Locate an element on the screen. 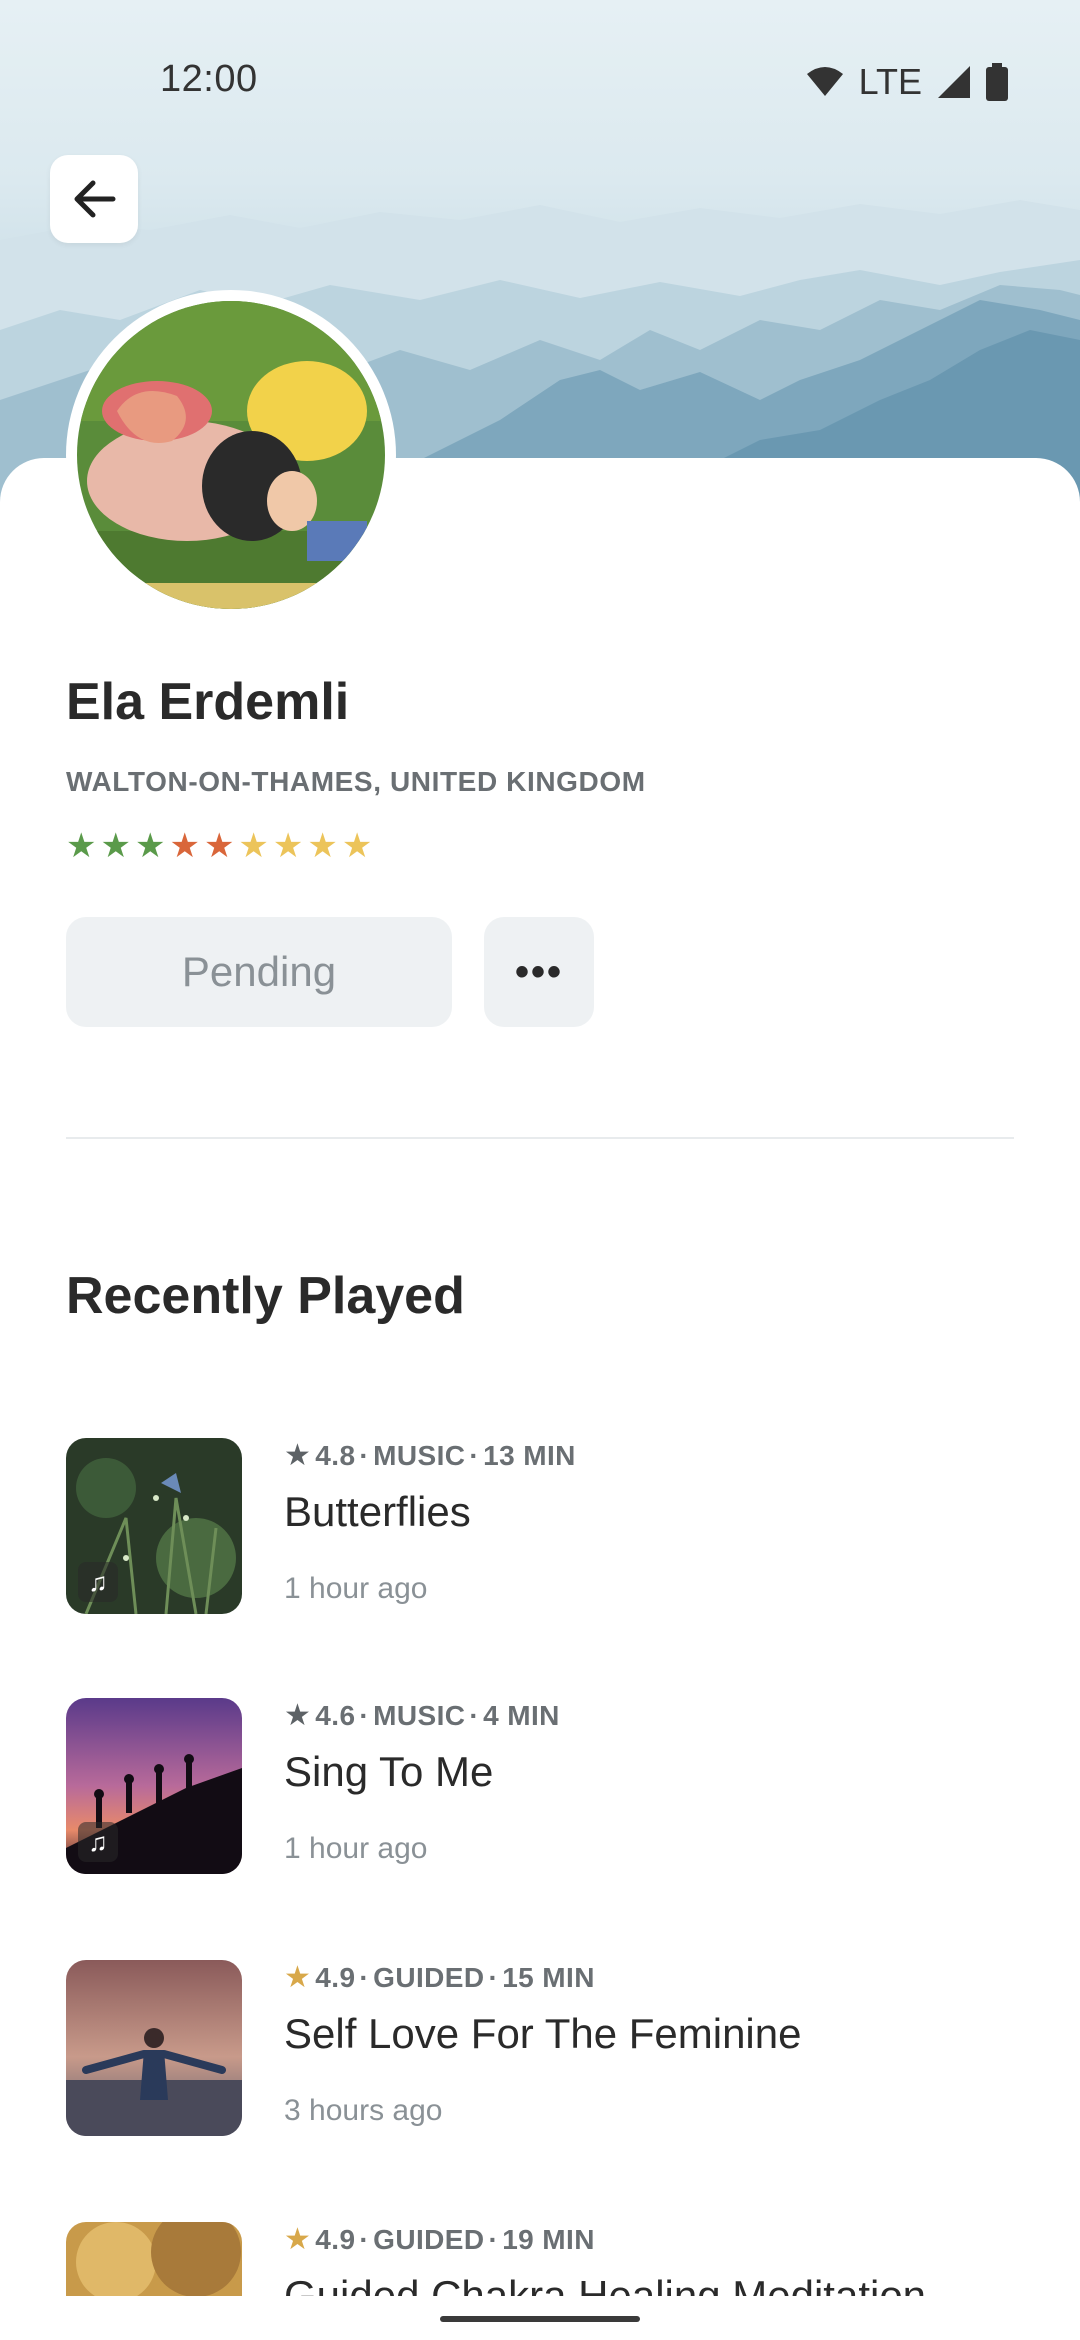 The image size is (1080, 2340). item-meta: ★ 4.9 · GUIDED · 19 MIN is located at coordinates (439, 2239).